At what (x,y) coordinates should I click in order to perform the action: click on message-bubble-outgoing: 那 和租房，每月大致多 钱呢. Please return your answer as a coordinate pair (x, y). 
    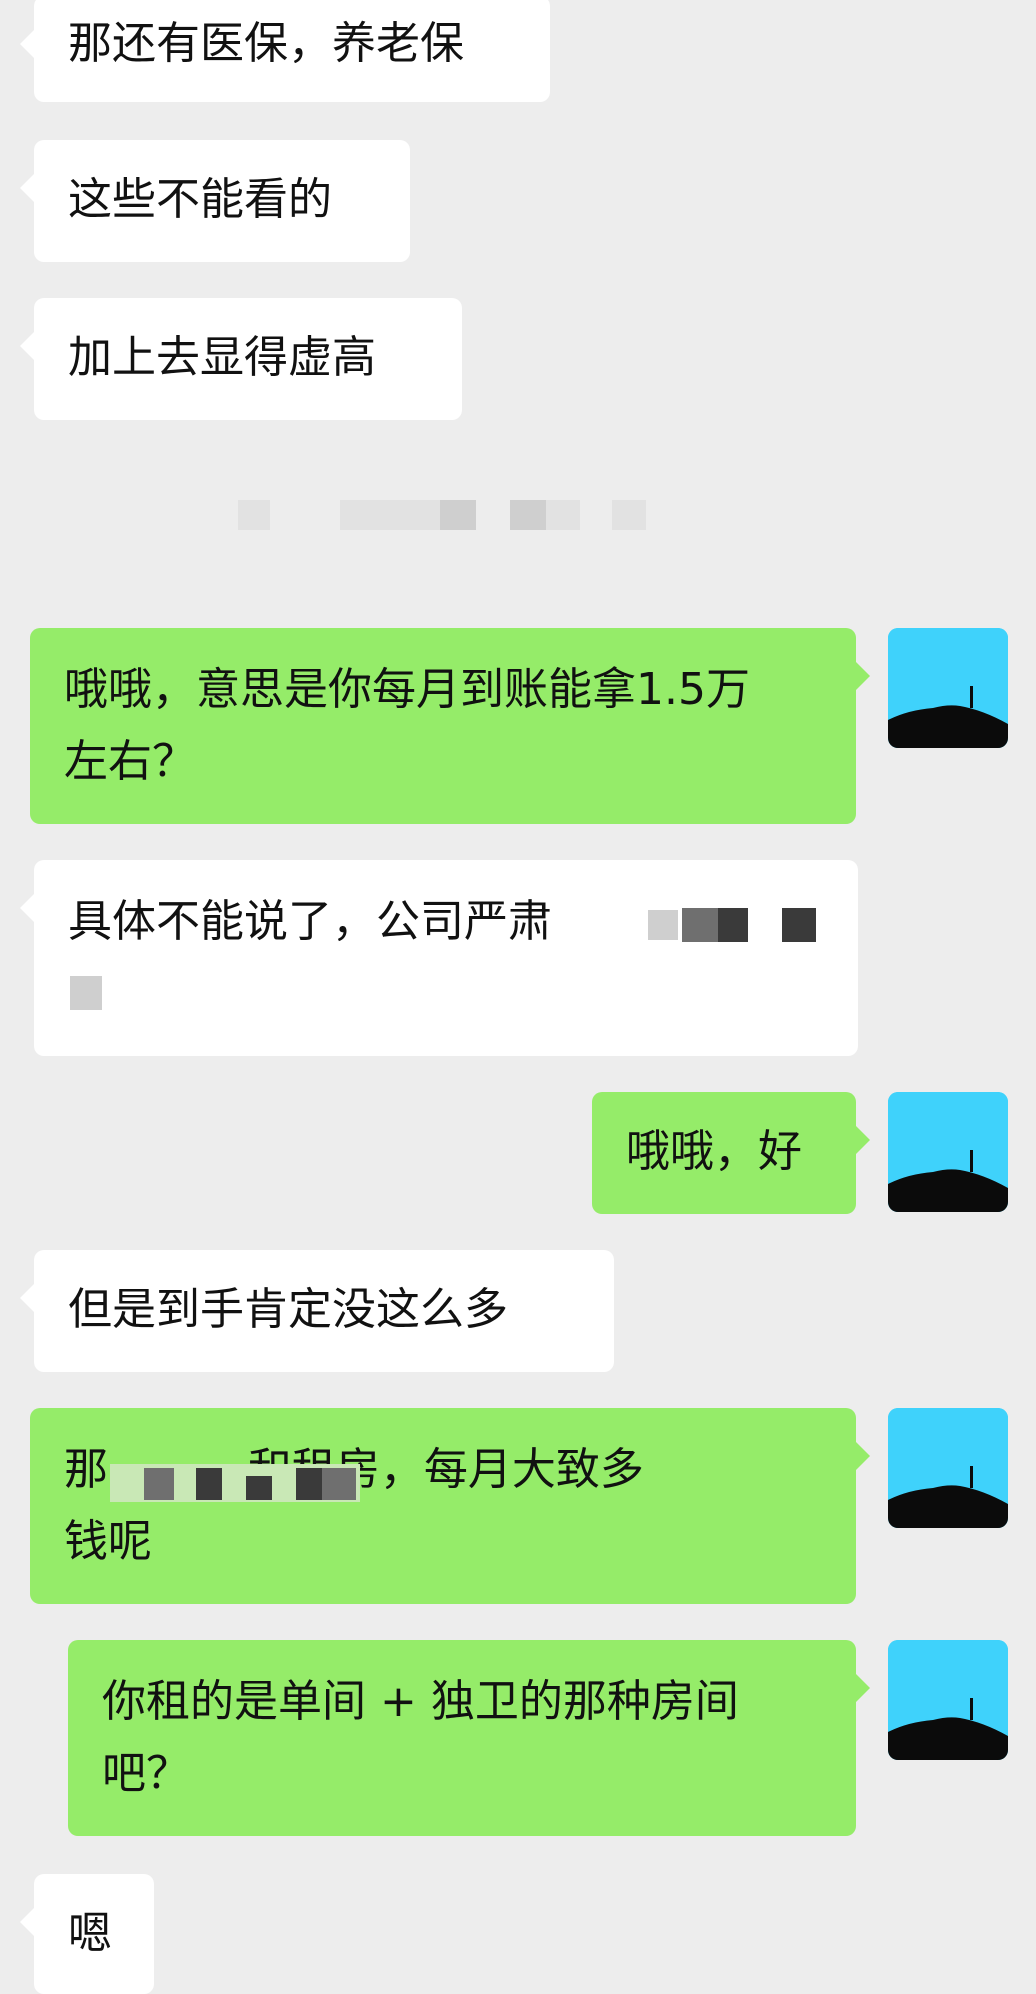
    Looking at the image, I should click on (450, 1506).